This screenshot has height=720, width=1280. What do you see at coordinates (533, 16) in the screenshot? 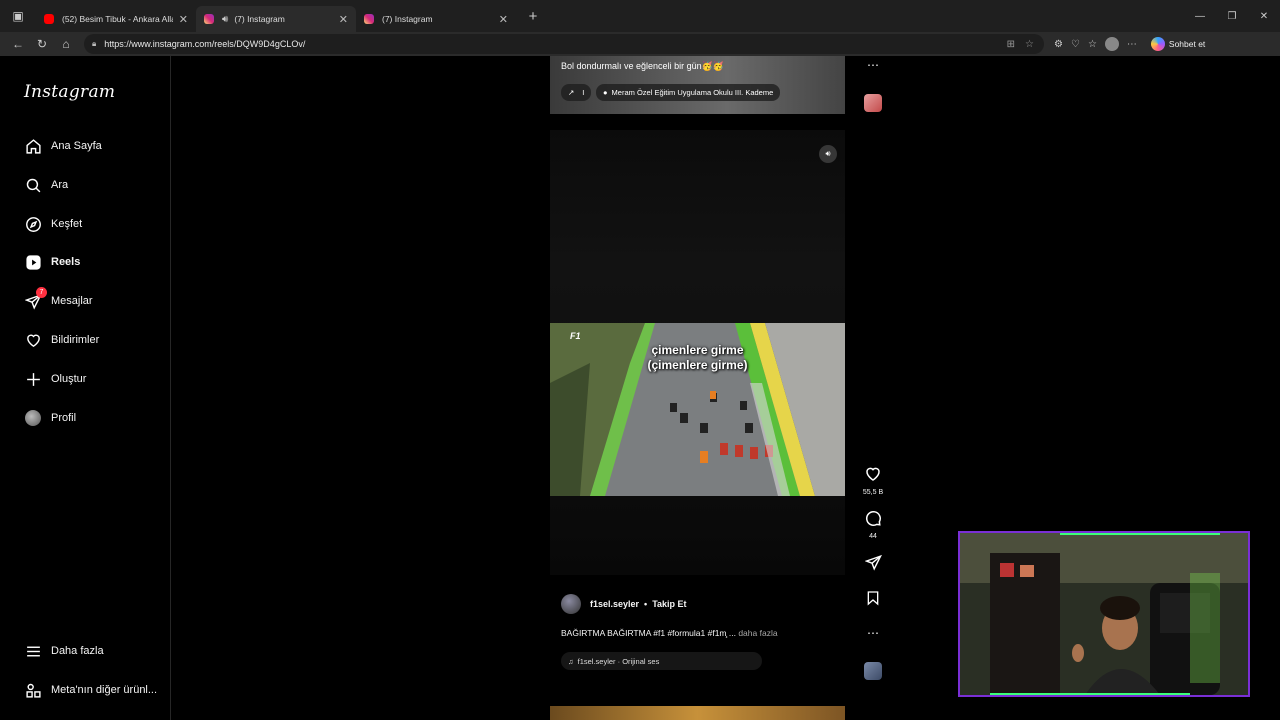
I see `new-tab-button: +` at bounding box center [533, 16].